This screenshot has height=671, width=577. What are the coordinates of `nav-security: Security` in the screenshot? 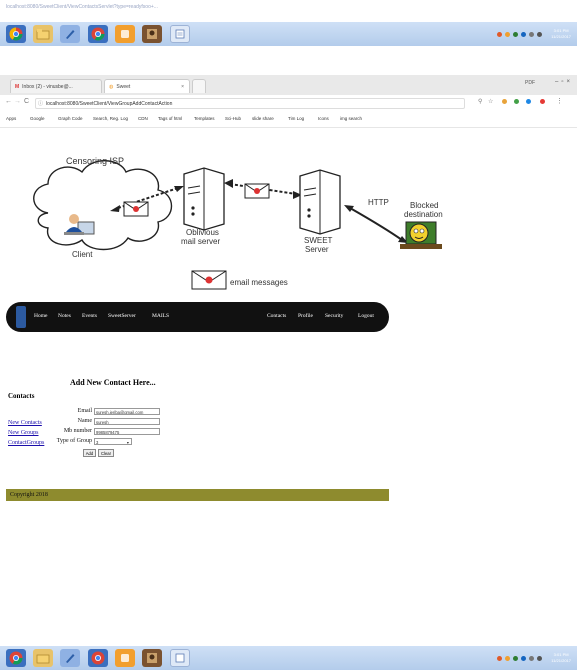 It's located at (334, 316).